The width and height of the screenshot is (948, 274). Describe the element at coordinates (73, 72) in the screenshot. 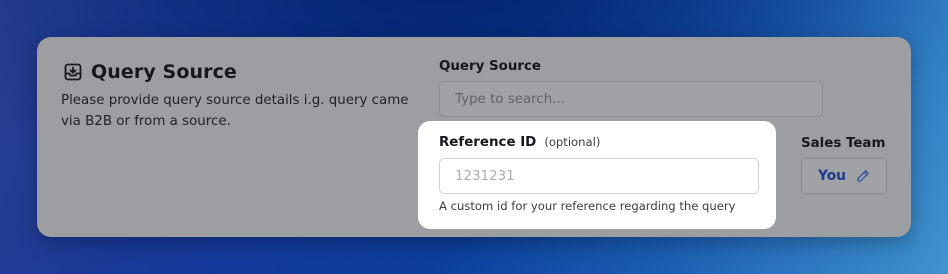

I see `inbox-download-icon` at that location.